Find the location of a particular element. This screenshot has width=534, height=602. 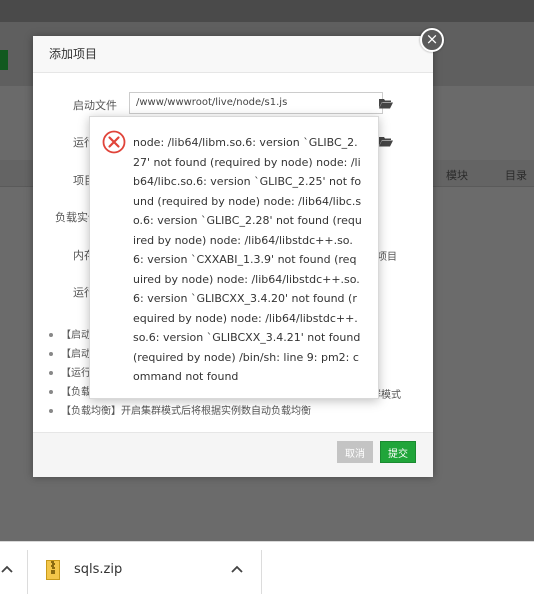

close-icon: × is located at coordinates (432, 40).